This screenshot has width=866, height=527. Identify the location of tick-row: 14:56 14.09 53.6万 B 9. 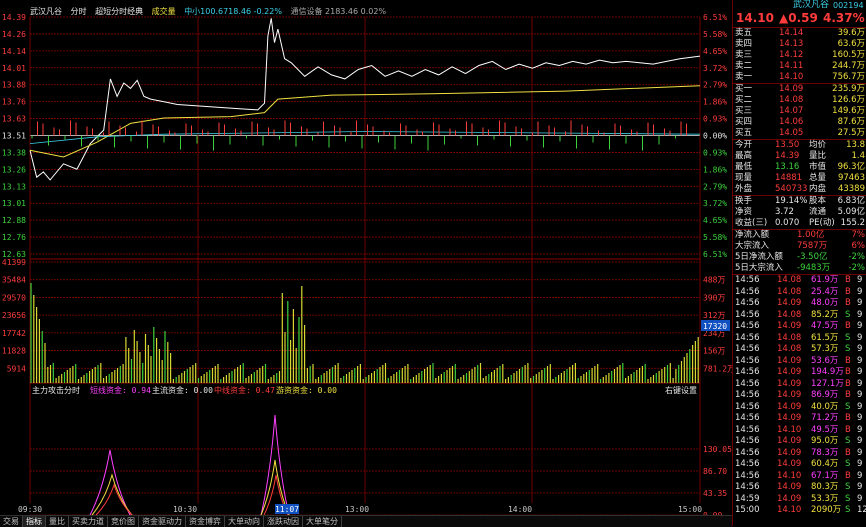
(799, 361).